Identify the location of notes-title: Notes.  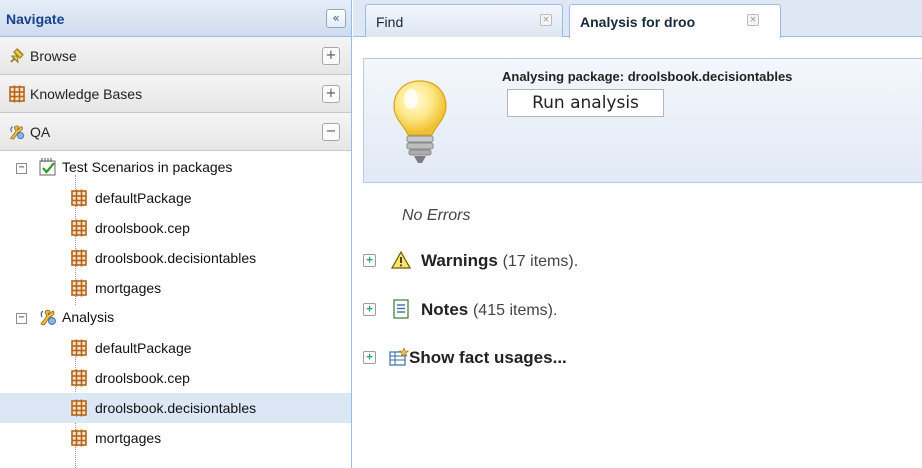
(445, 309).